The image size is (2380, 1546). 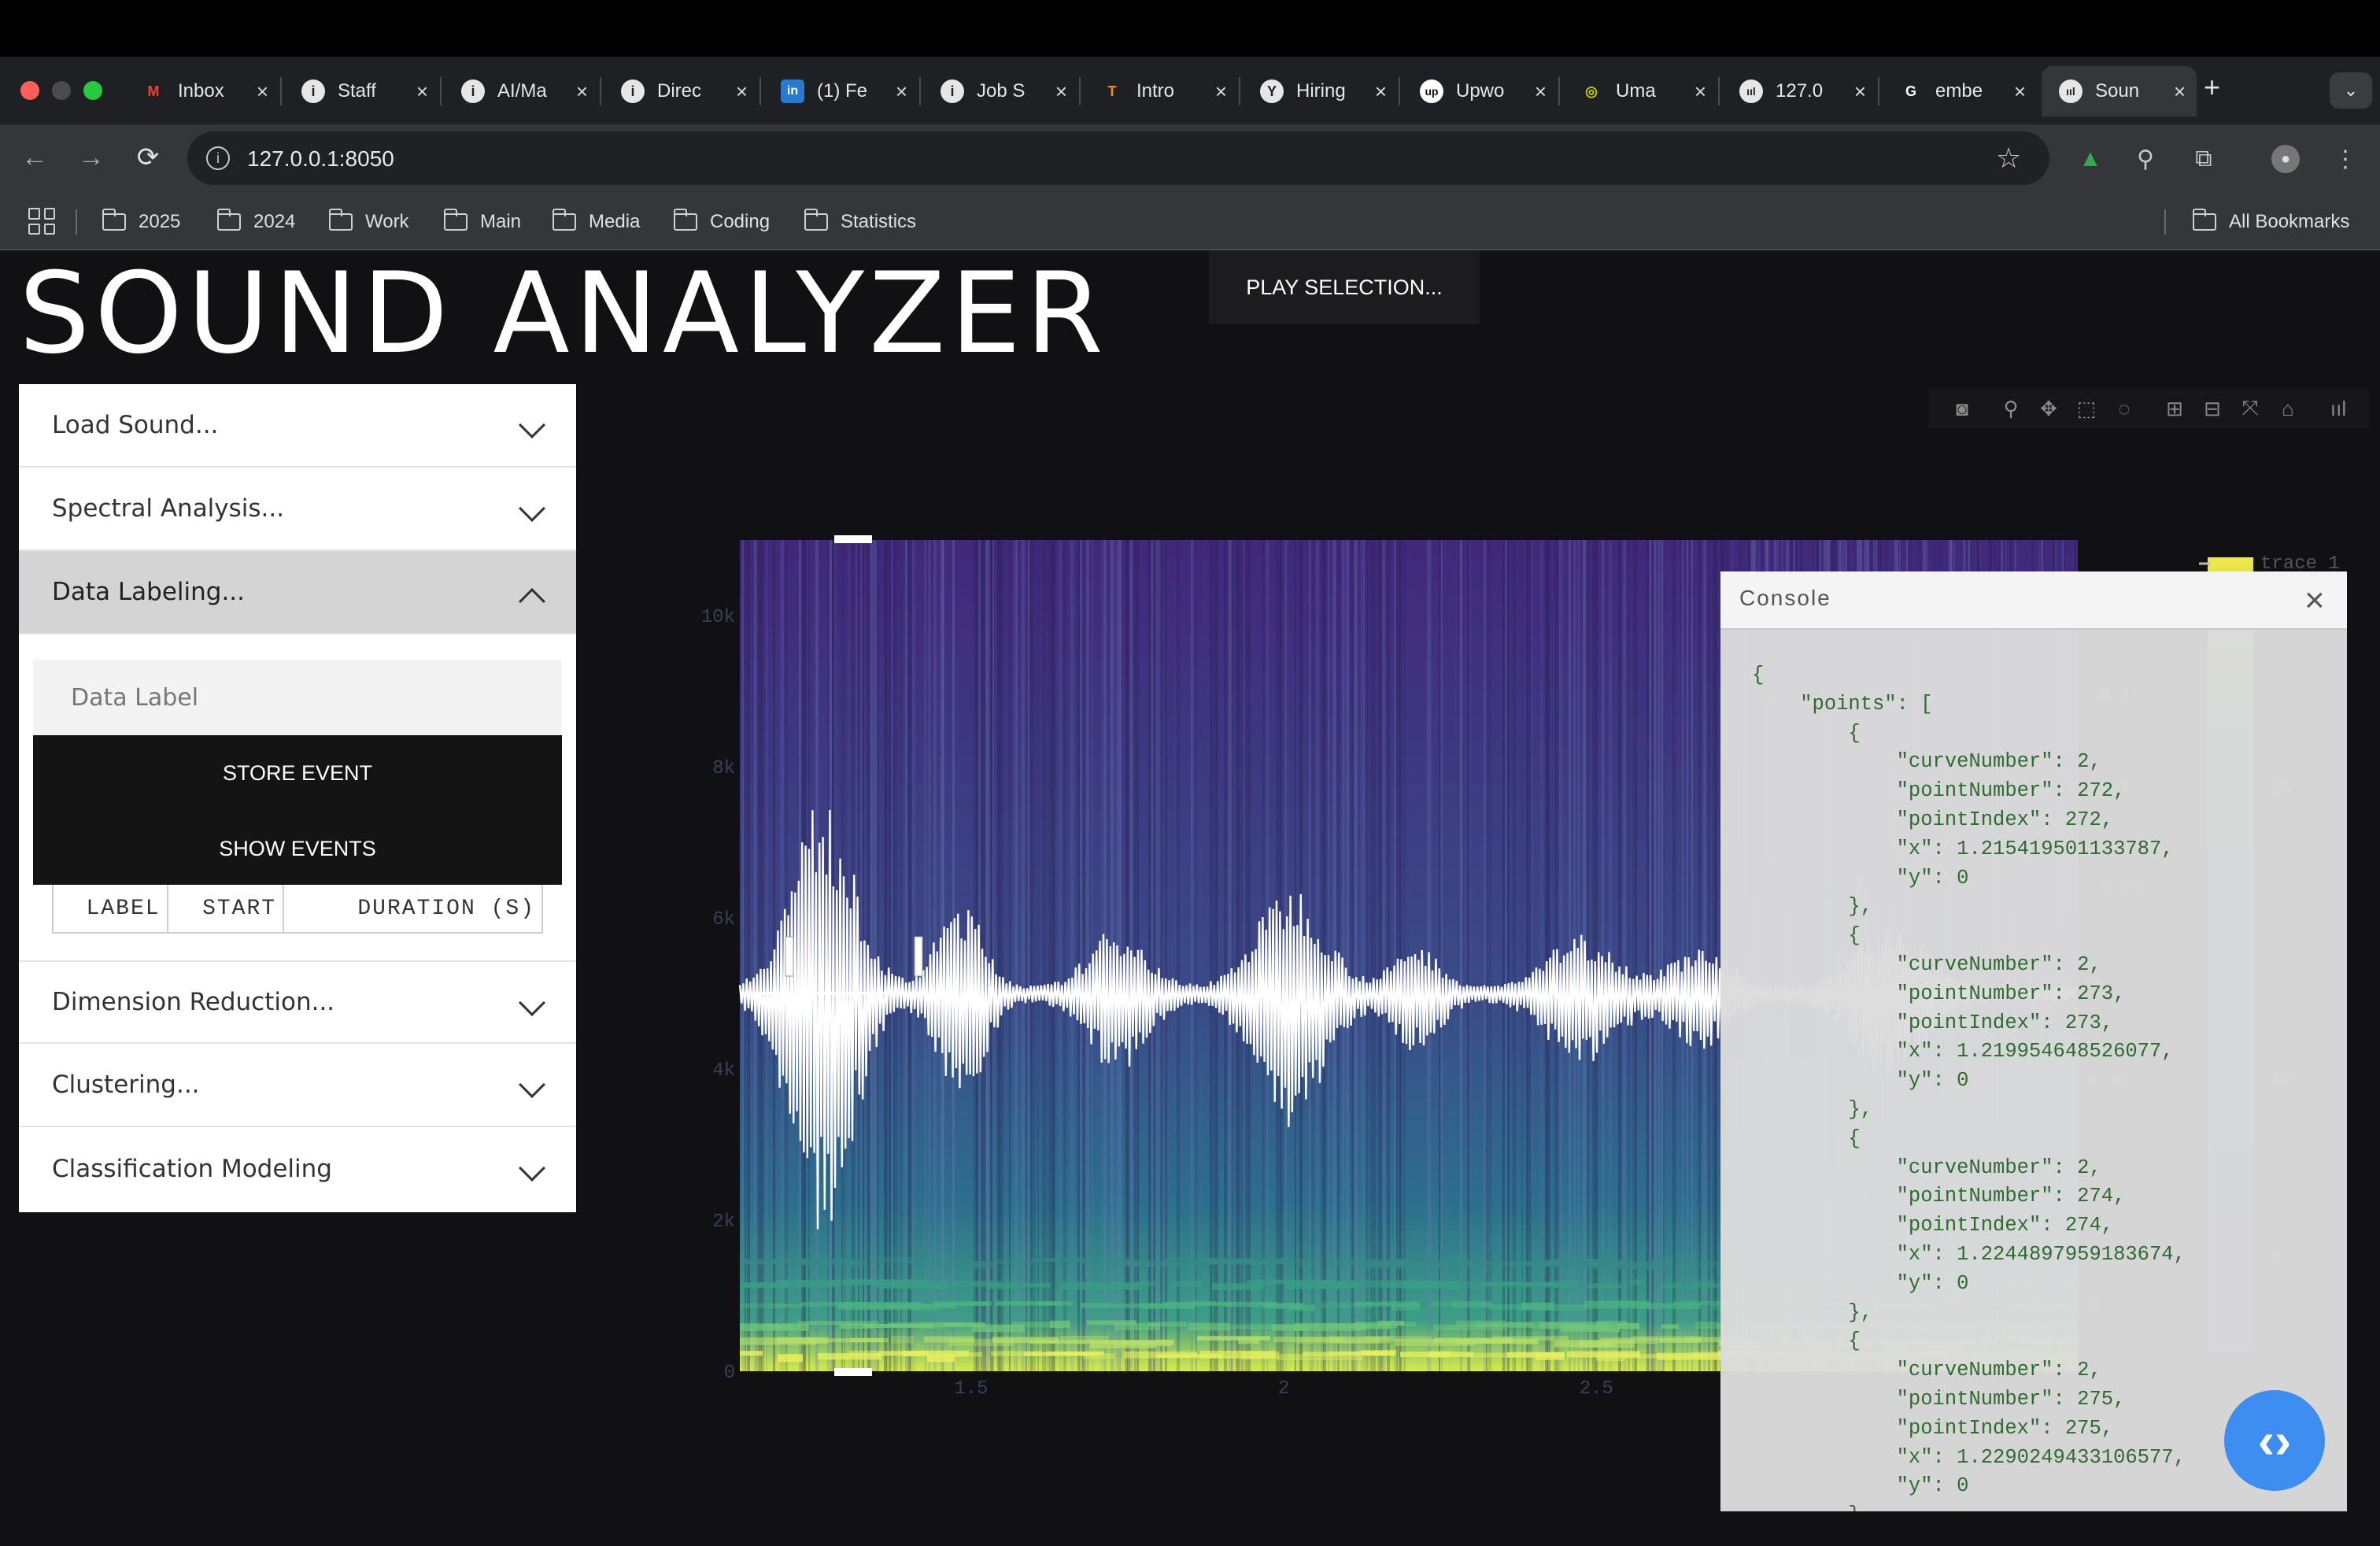 What do you see at coordinates (2314, 600) in the screenshot?
I see `close-icon: ×` at bounding box center [2314, 600].